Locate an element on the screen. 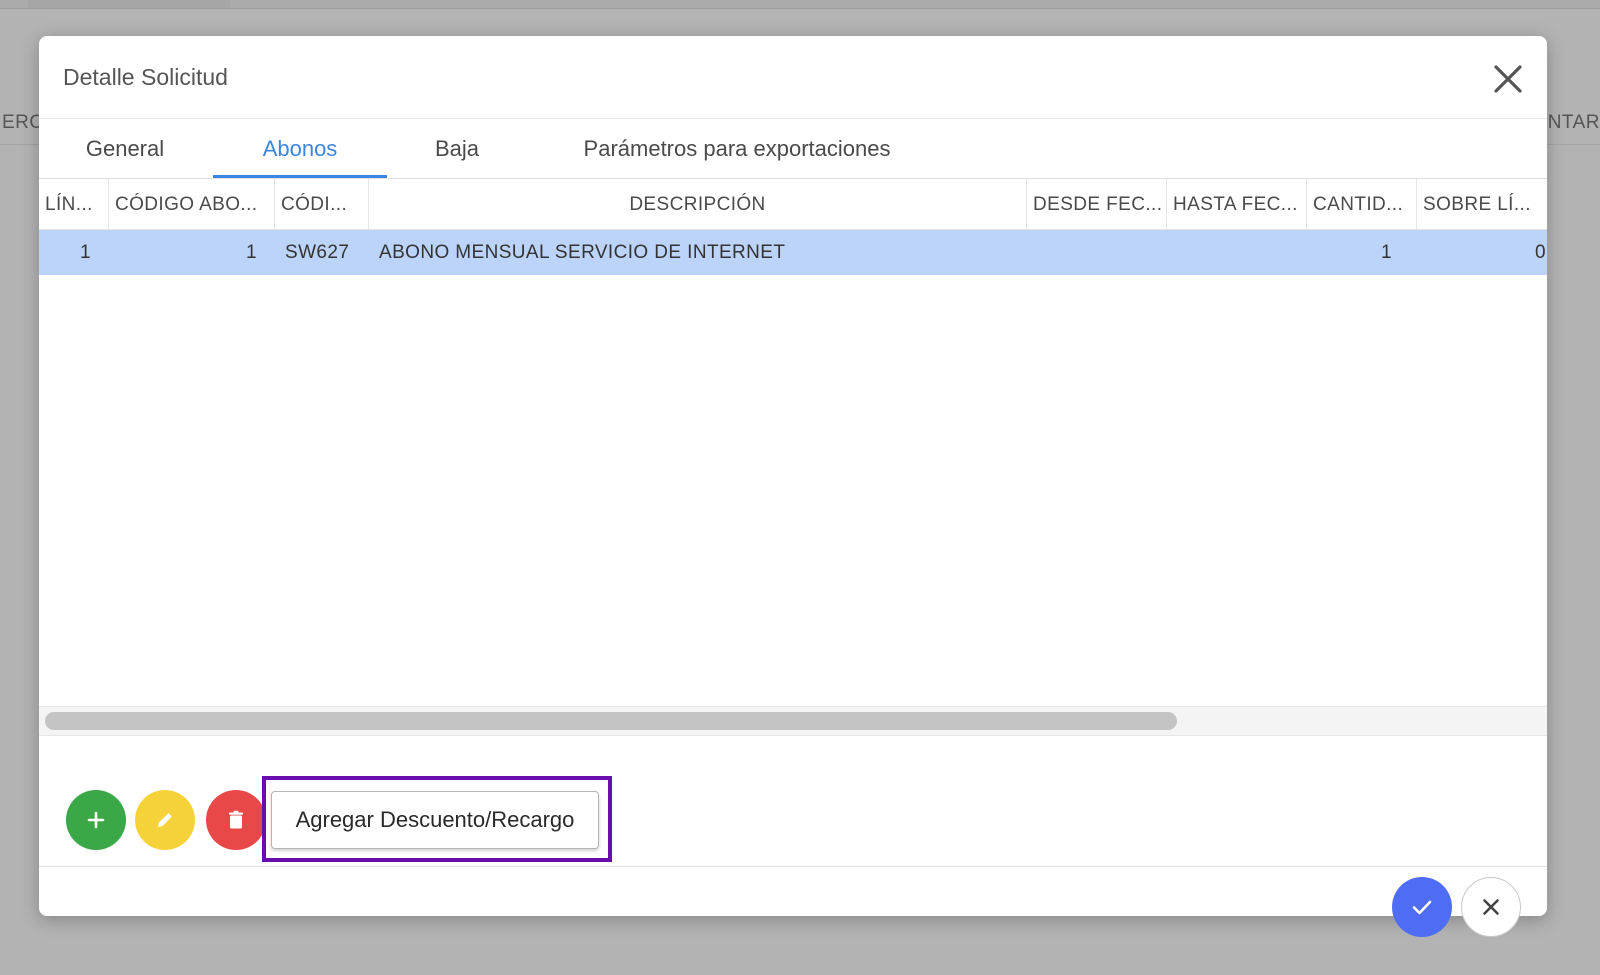 The image size is (1600, 975). cell-desde-fecha is located at coordinates (1097, 252).